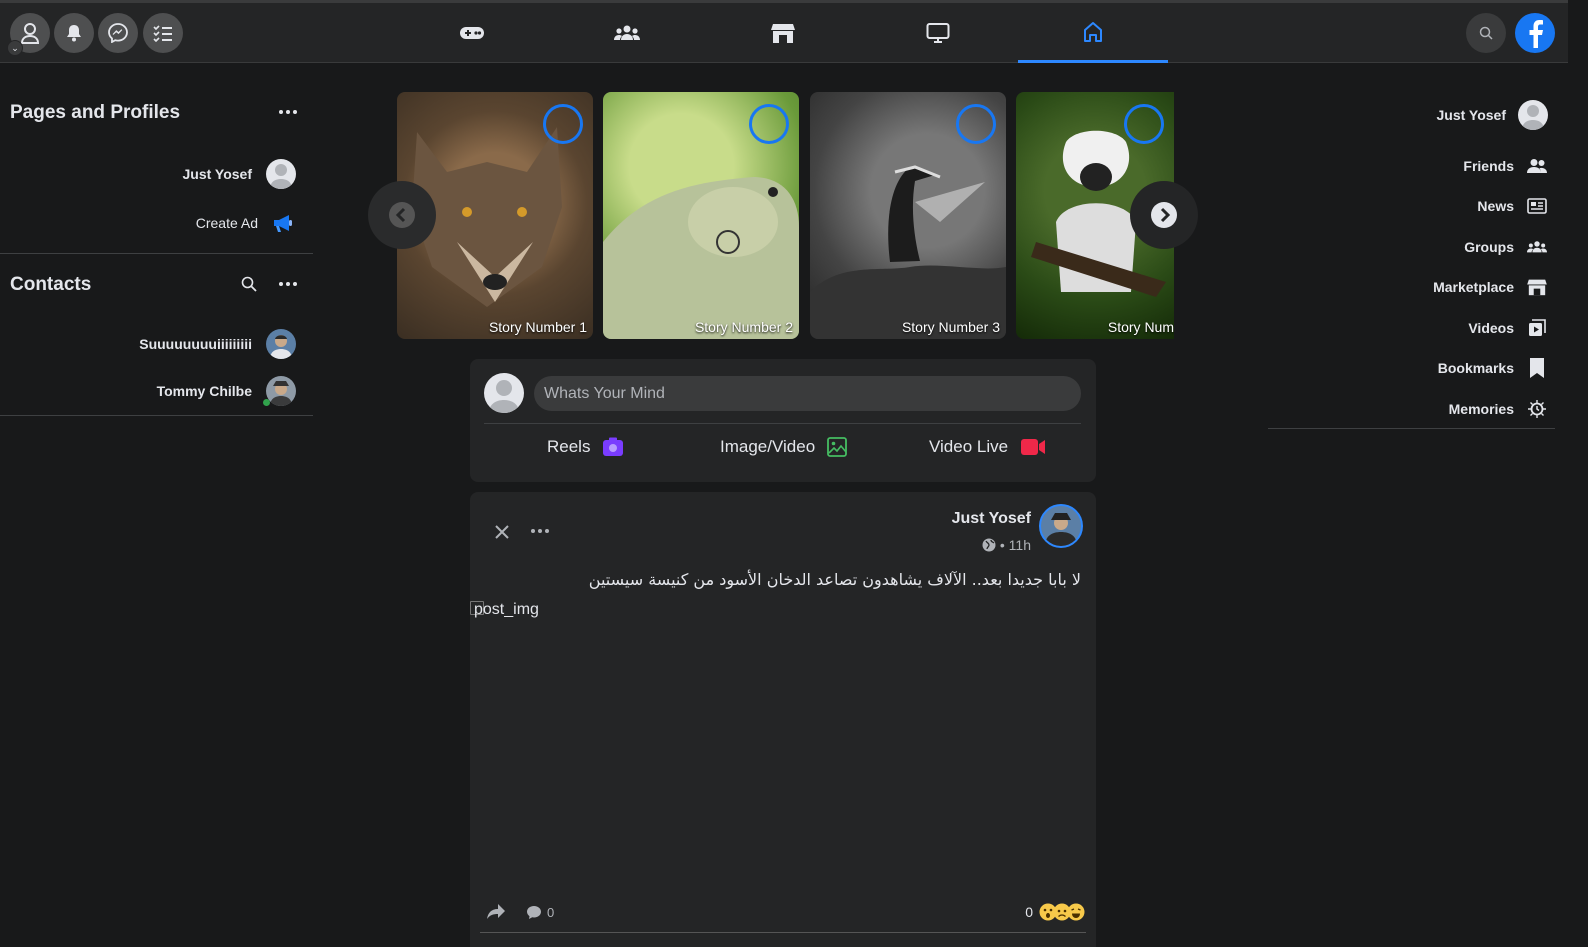 The width and height of the screenshot is (1588, 947). I want to click on contact-item: Tommy Chilbe, so click(226, 391).